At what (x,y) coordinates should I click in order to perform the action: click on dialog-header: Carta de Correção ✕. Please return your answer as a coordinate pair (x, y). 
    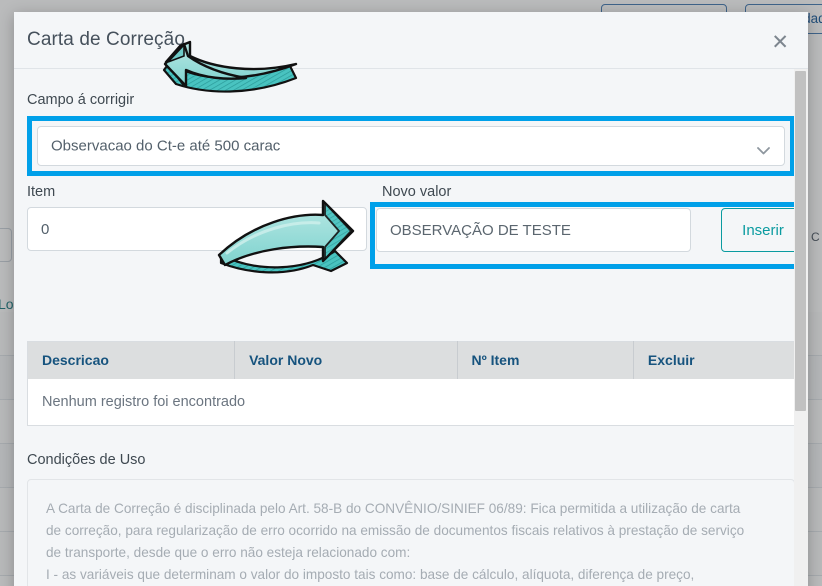
    Looking at the image, I should click on (411, 40).